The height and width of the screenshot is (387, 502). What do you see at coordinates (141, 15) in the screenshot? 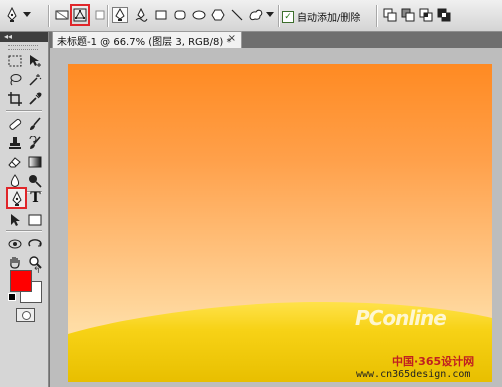
I see `freeform-pen-icon` at bounding box center [141, 15].